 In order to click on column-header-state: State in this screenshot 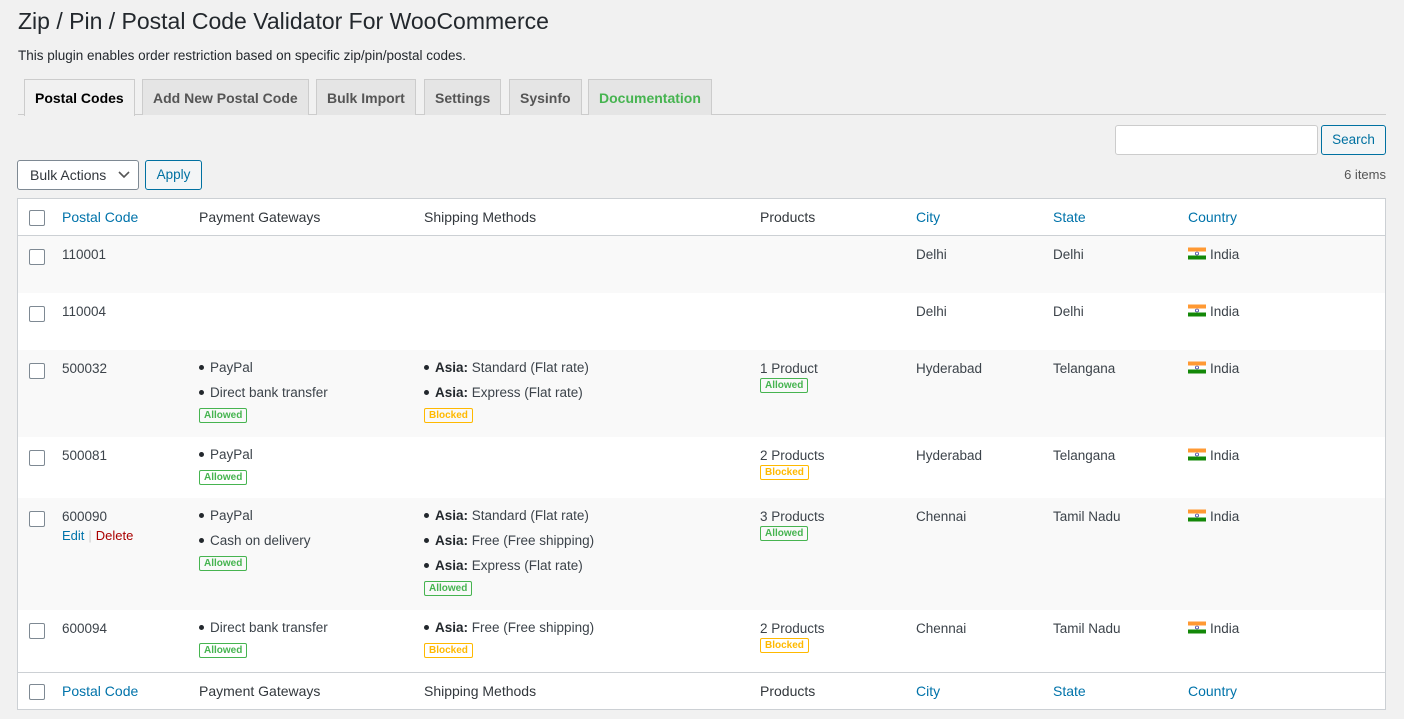, I will do `click(1069, 217)`.